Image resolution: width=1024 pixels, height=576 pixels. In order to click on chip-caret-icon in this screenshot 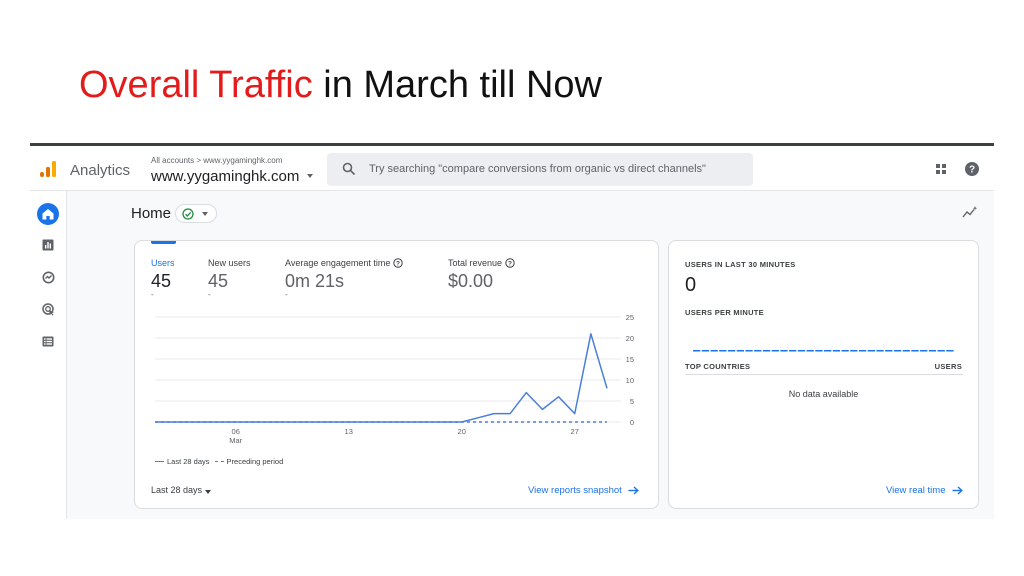, I will do `click(205, 214)`.